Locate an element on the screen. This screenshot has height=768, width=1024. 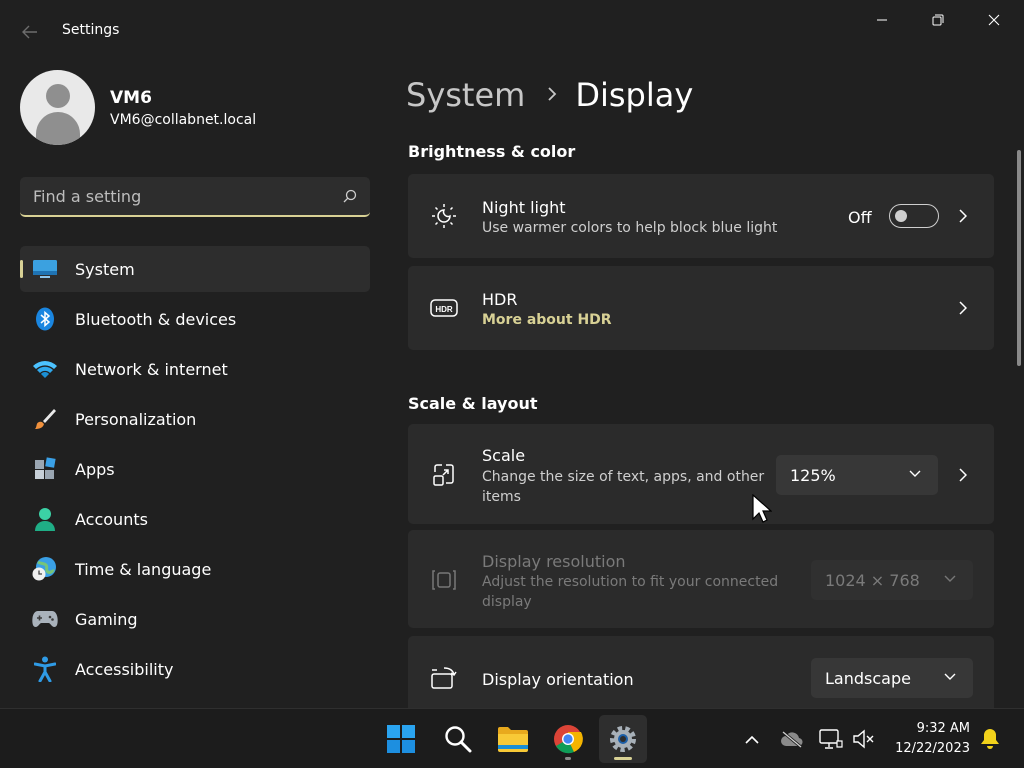
wifi-icon is located at coordinates (45, 369).